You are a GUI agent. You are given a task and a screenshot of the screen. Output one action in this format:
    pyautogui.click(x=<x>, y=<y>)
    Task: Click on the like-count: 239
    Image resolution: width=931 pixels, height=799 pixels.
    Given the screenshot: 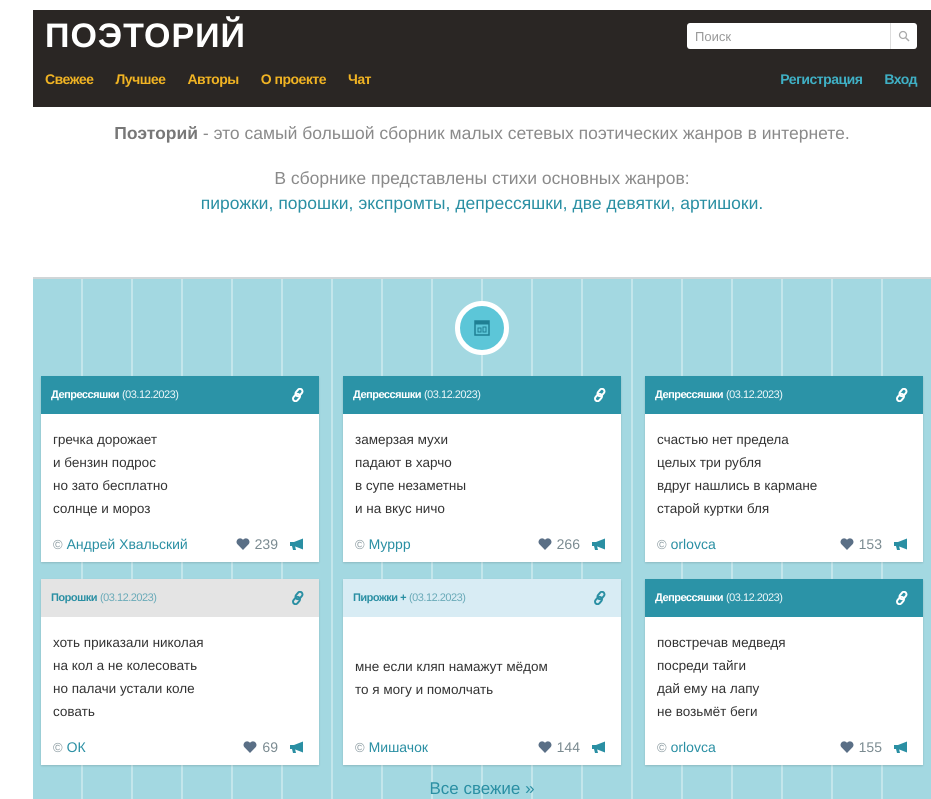 What is the action you would take?
    pyautogui.click(x=266, y=544)
    